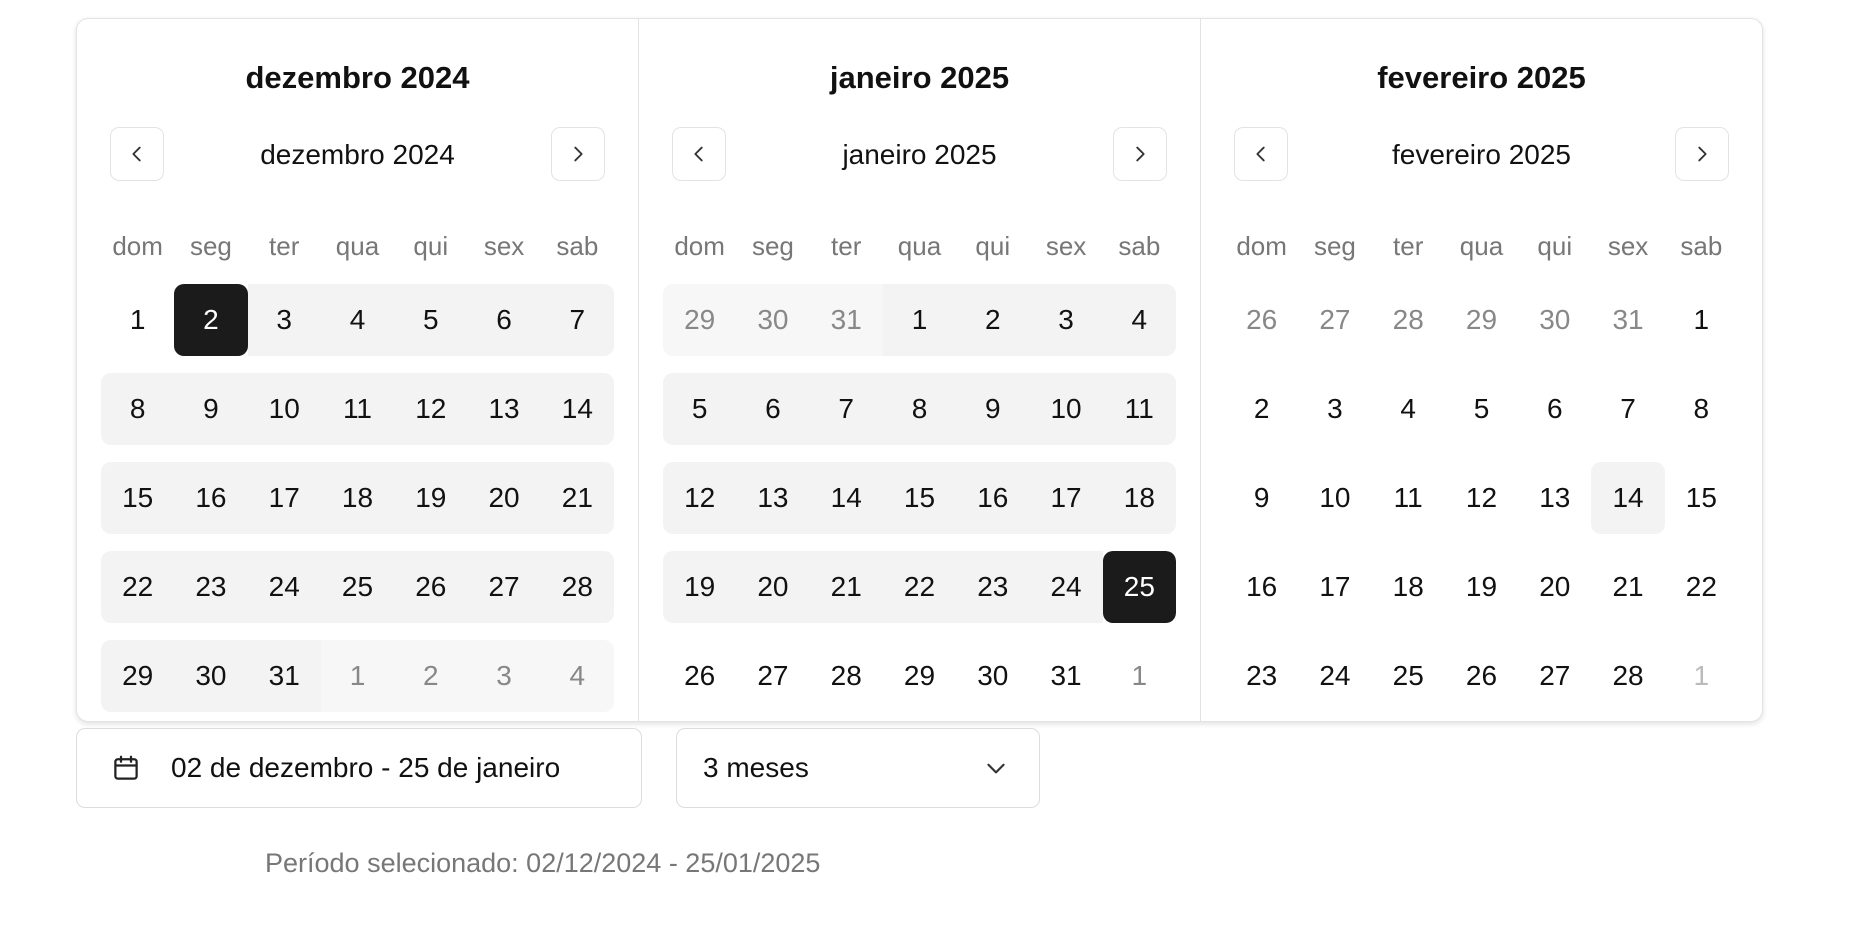 This screenshot has width=1854, height=928. I want to click on date-range-input: 02 de dezembro - 25 de janeiro, so click(359, 768).